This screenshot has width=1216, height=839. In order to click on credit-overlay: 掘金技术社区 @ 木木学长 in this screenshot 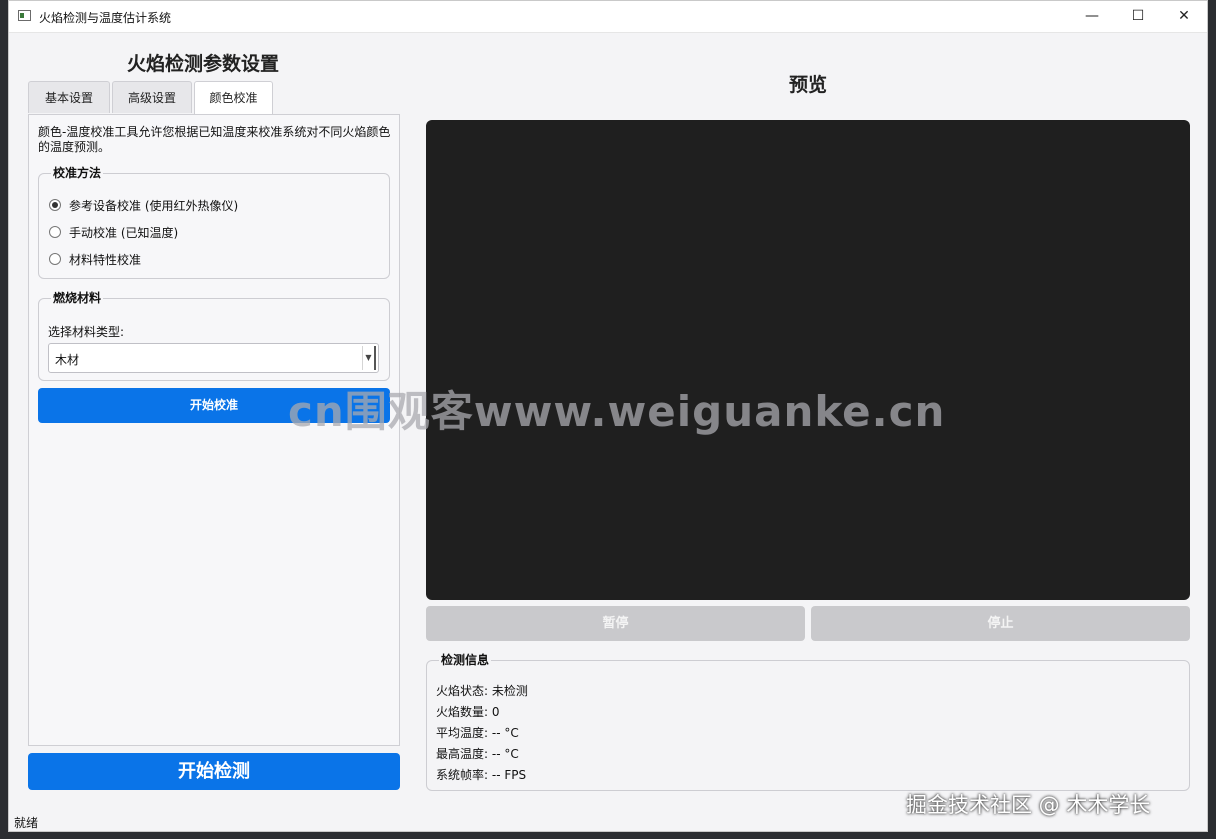, I will do `click(1028, 805)`.